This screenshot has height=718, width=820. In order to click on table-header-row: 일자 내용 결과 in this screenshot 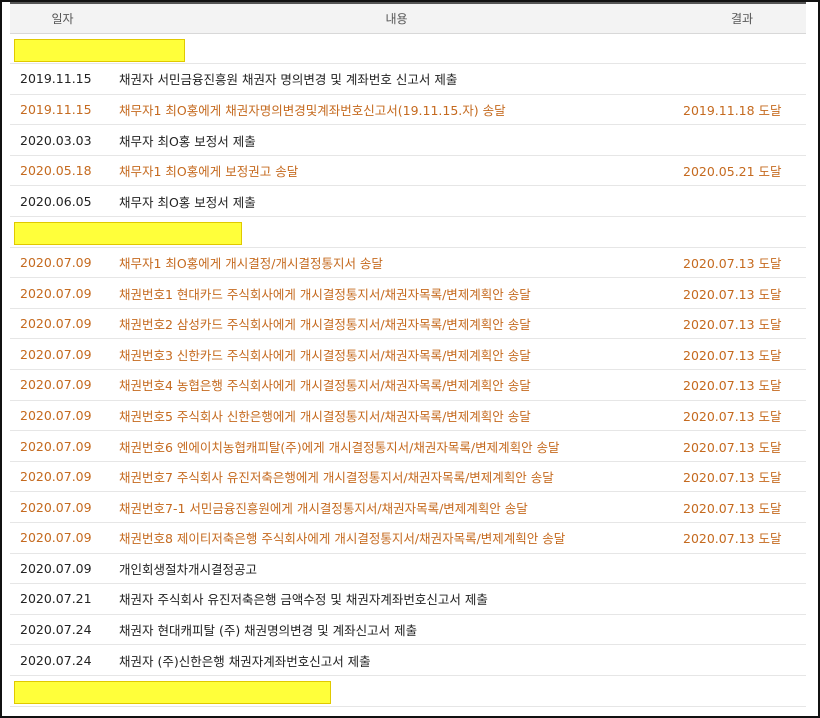, I will do `click(408, 18)`.